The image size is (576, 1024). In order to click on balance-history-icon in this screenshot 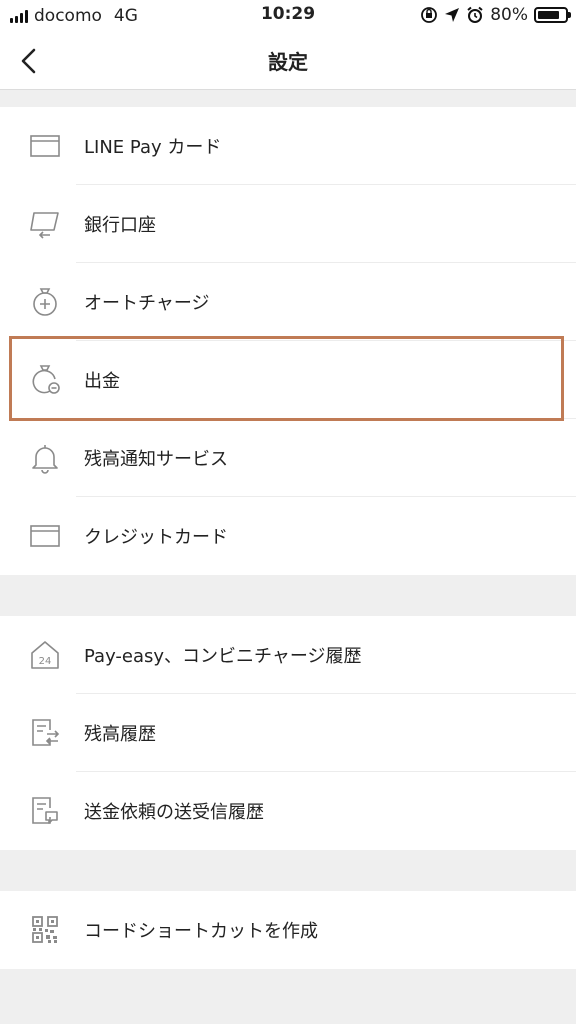, I will do `click(46, 732)`.